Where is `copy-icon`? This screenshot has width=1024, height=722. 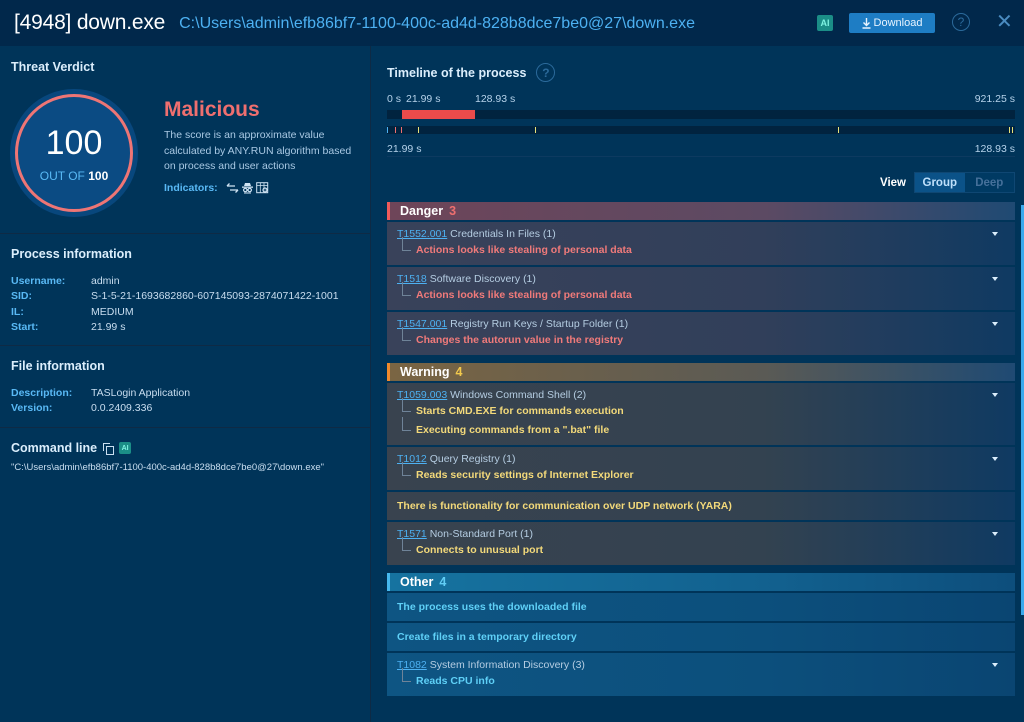
copy-icon is located at coordinates (109, 448).